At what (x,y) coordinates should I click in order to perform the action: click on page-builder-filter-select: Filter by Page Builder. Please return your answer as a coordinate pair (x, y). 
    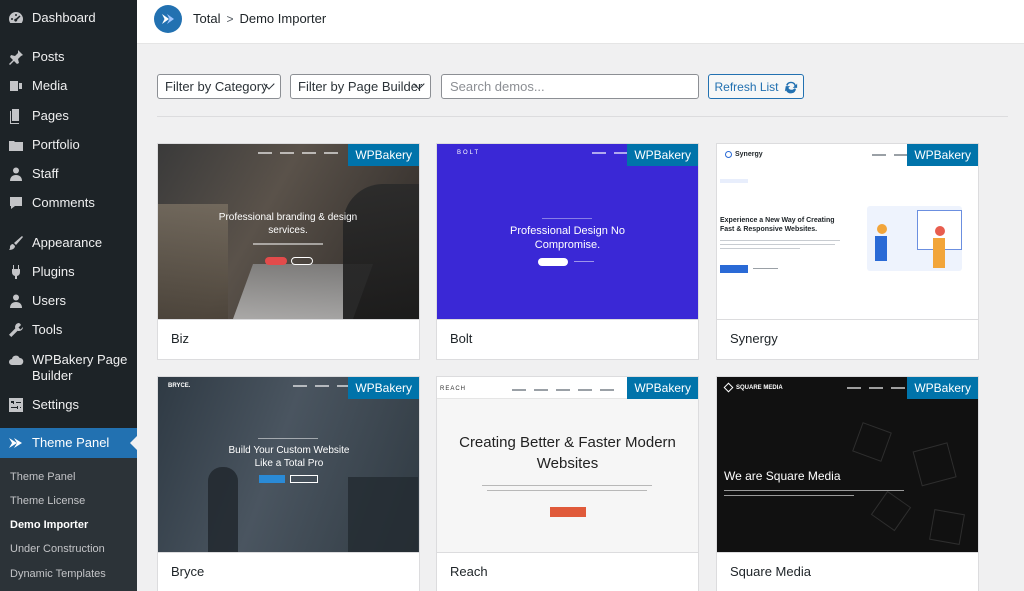
    Looking at the image, I should click on (360, 86).